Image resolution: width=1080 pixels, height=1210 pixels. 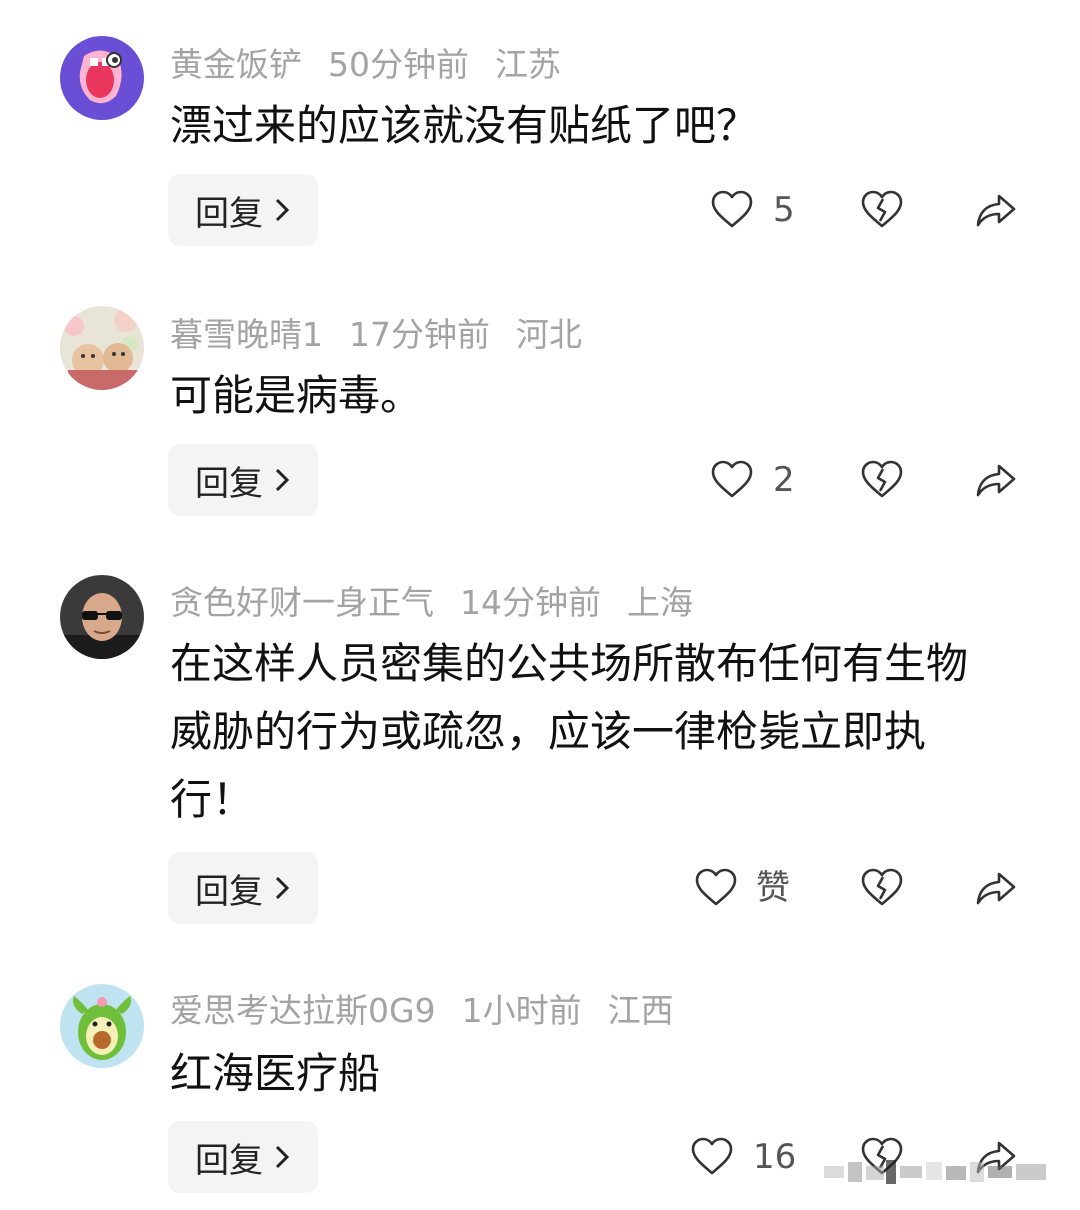 I want to click on timestamp: 14分钟前, so click(x=530, y=602).